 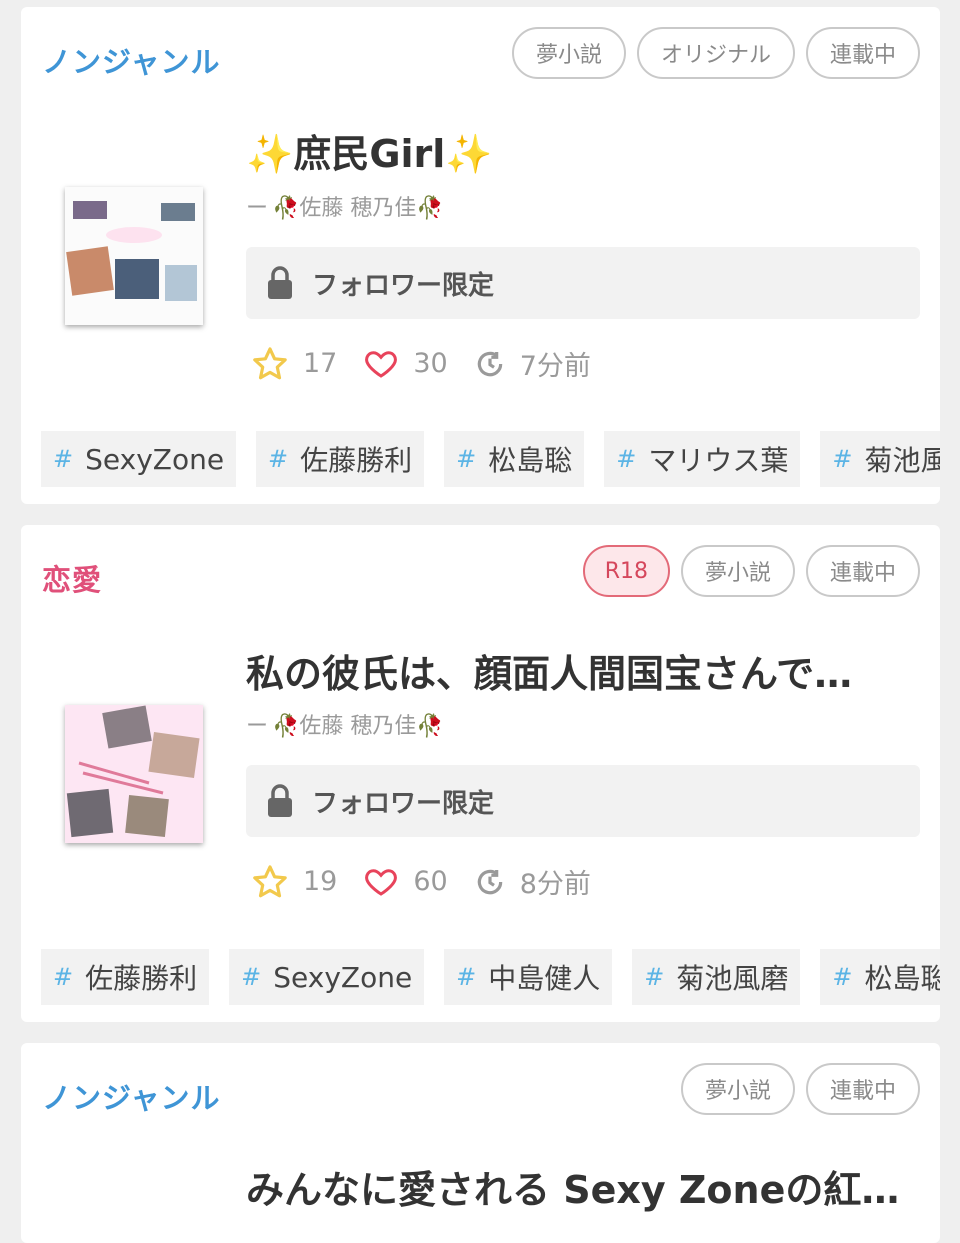 I want to click on like-count: 30, so click(x=430, y=363).